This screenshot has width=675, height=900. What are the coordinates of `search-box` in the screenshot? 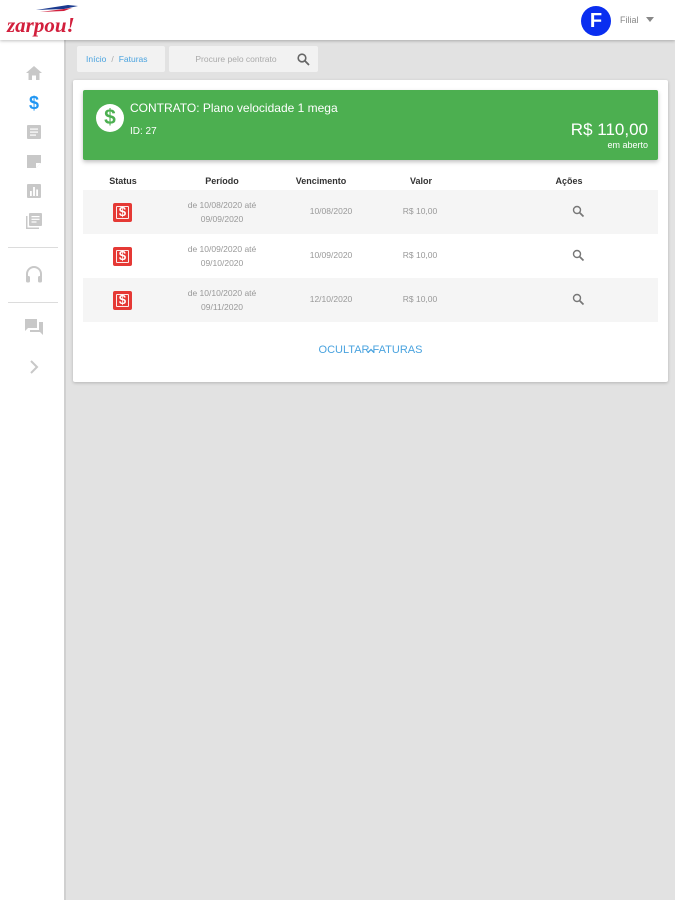 It's located at (243, 59).